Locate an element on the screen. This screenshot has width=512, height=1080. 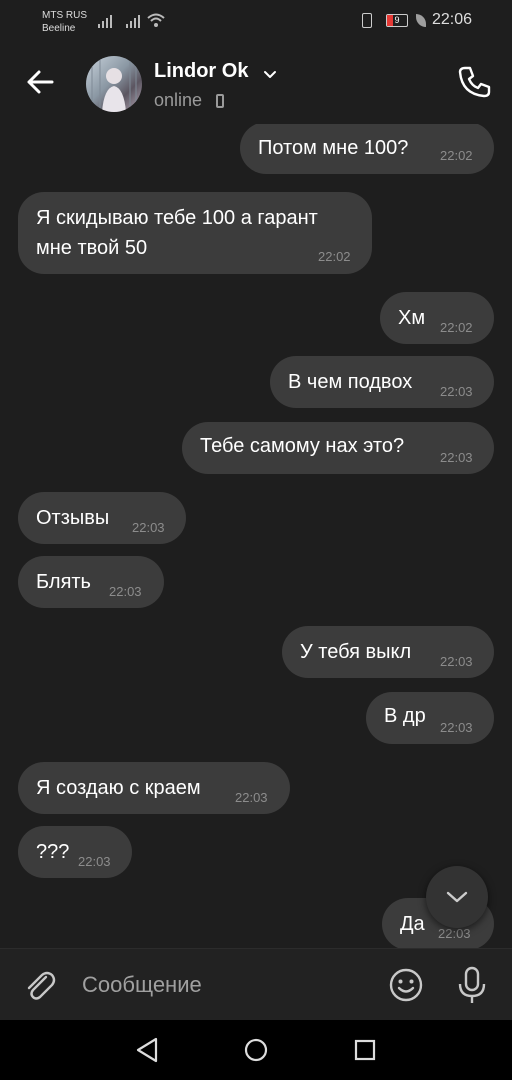
message-text: Блять is located at coordinates (63, 582).